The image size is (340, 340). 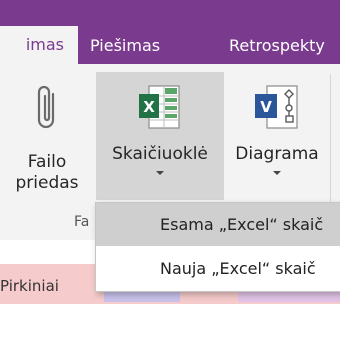 What do you see at coordinates (47, 162) in the screenshot?
I see `attach-file-label-line1: Failo` at bounding box center [47, 162].